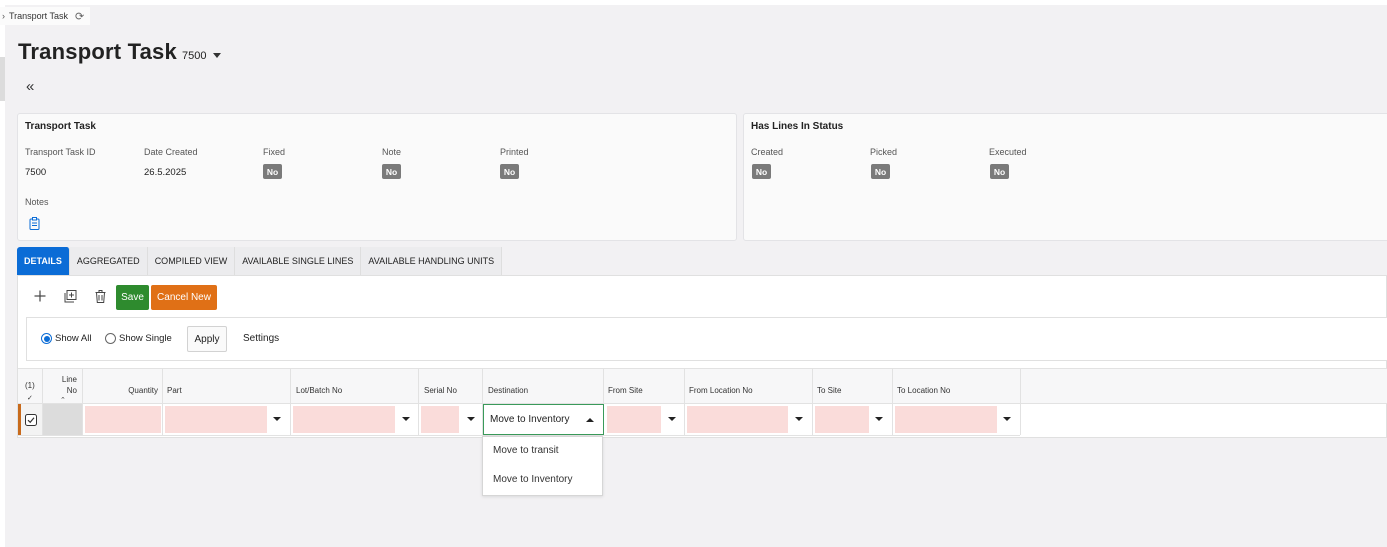  What do you see at coordinates (261, 338) in the screenshot?
I see `settings-link: Settings` at bounding box center [261, 338].